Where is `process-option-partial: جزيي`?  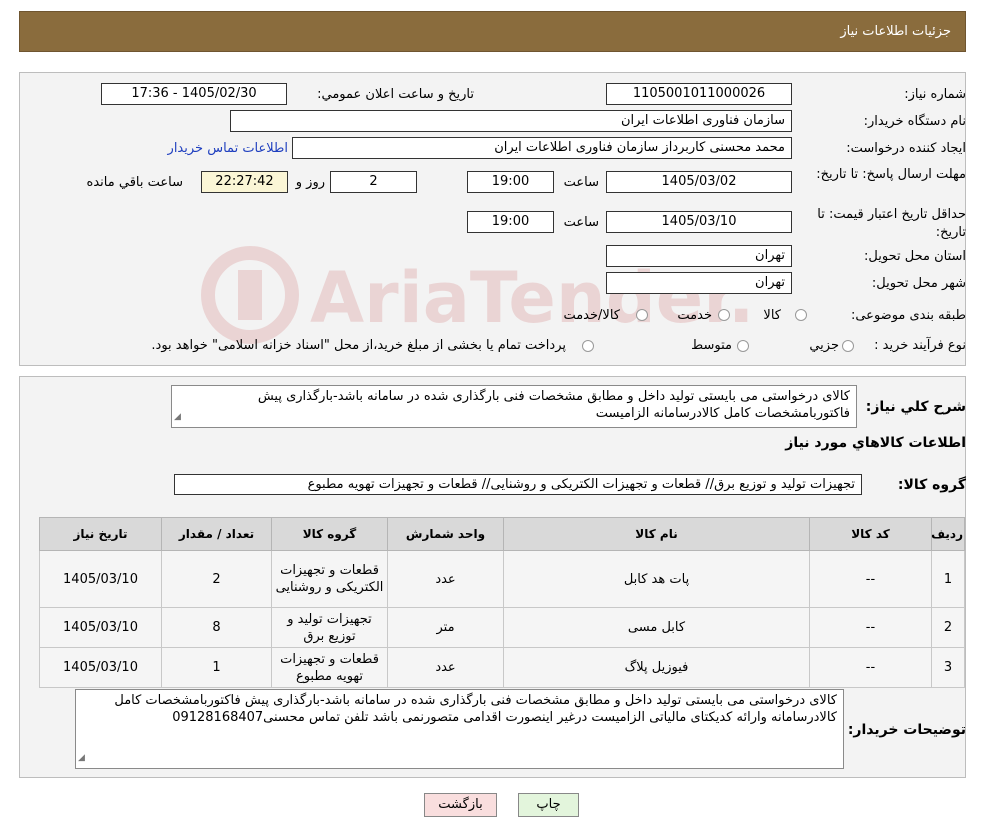 process-option-partial: جزيي is located at coordinates (824, 345).